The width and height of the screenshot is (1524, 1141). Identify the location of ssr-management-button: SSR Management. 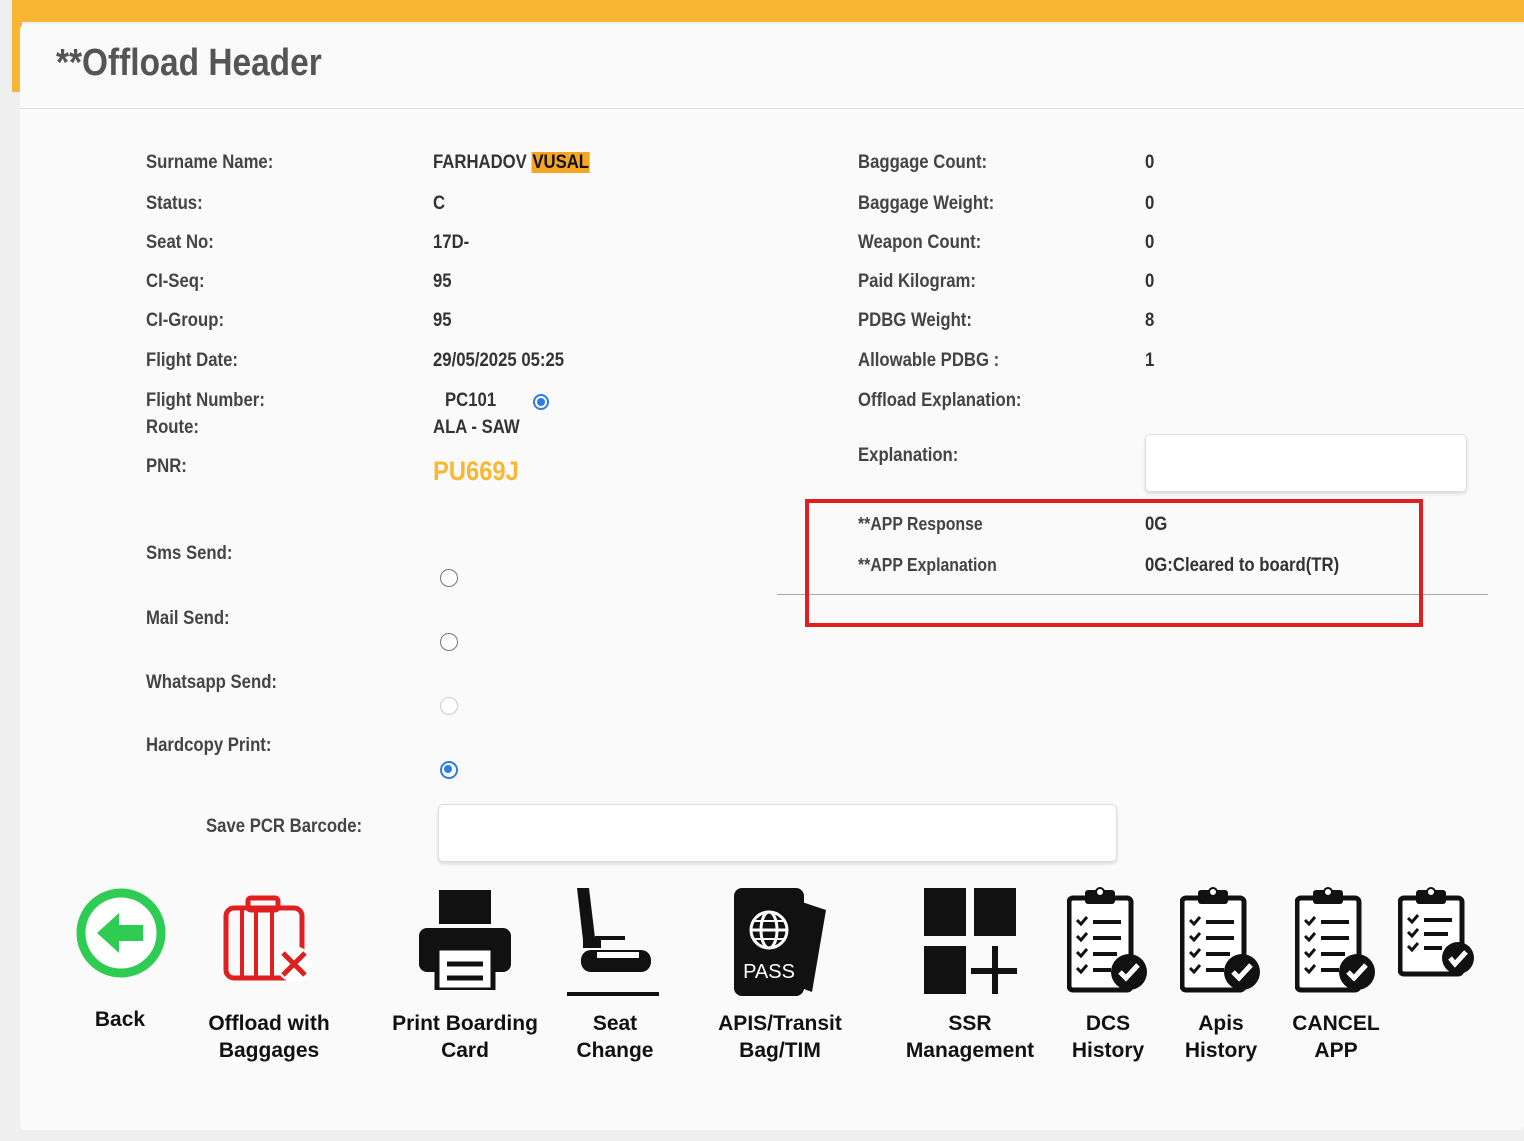
(970, 962).